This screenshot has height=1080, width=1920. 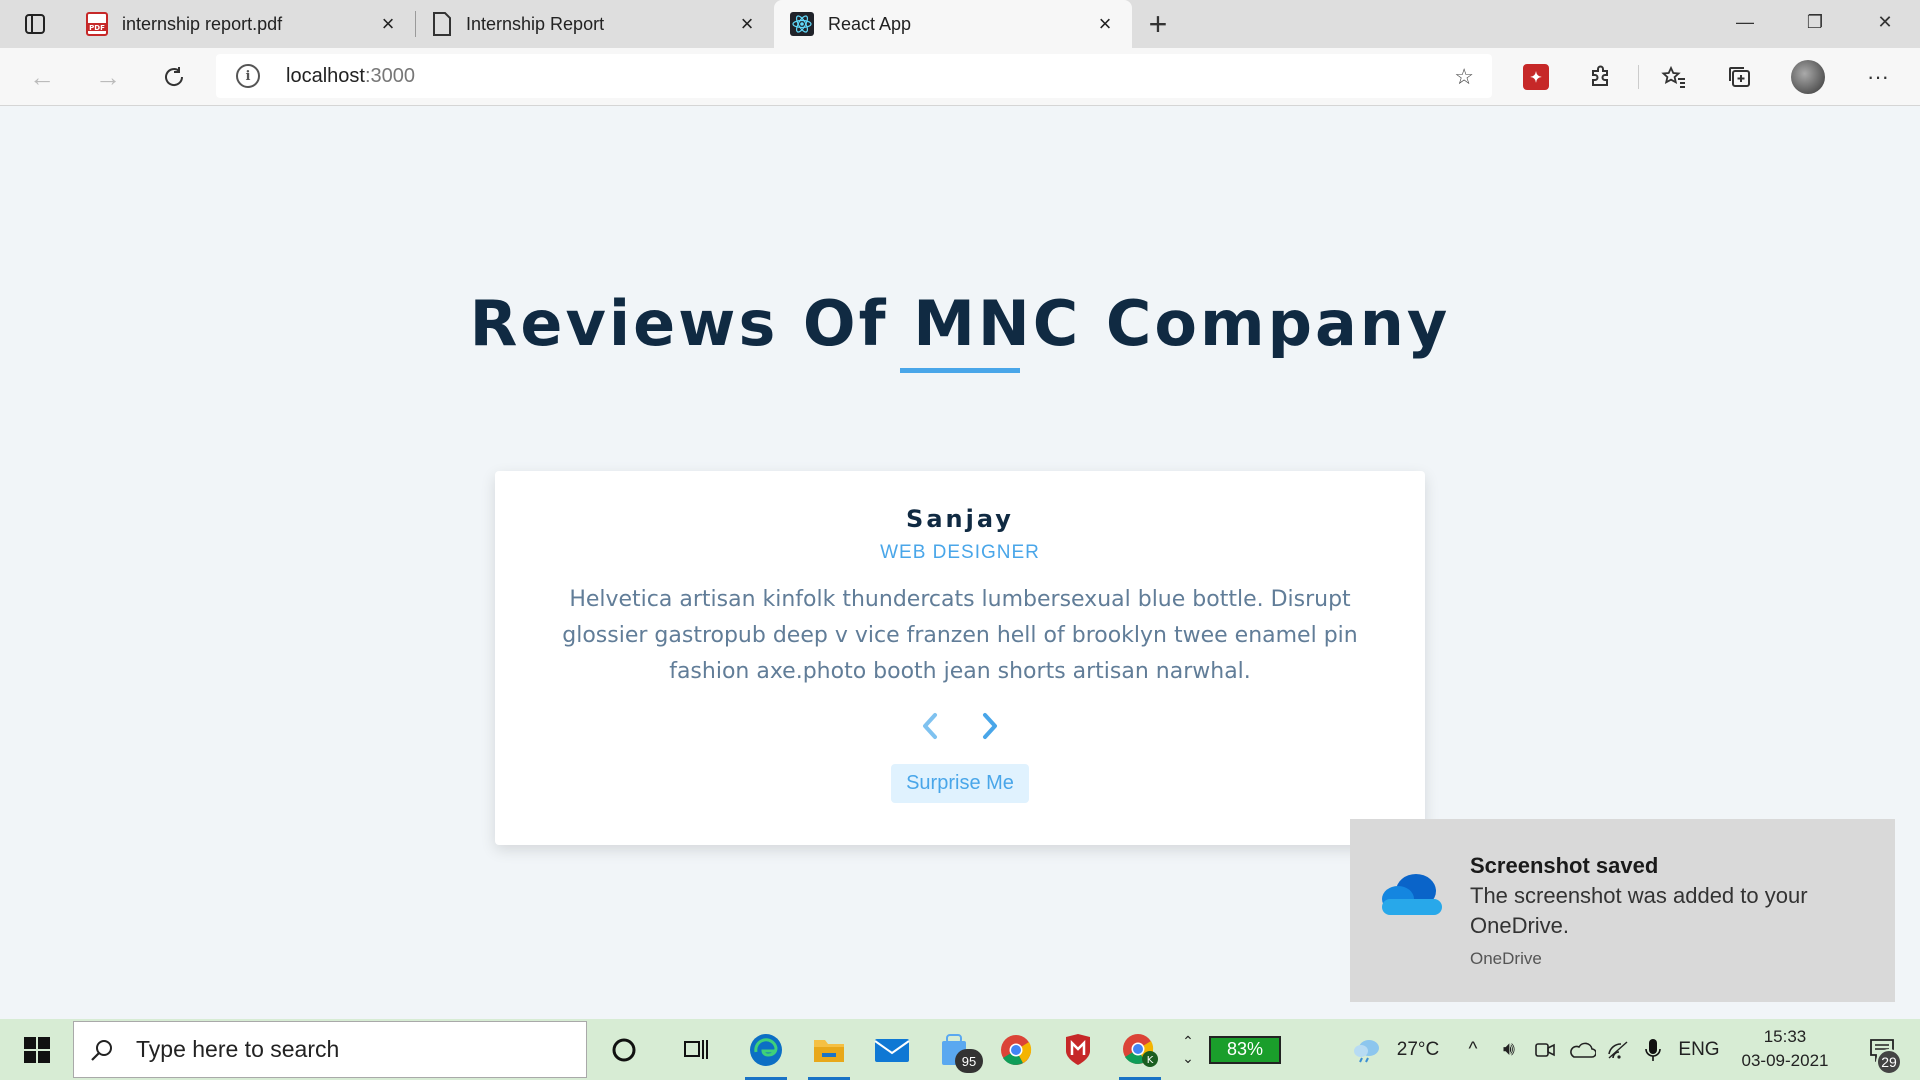 I want to click on prev-review-button, so click(x=930, y=726).